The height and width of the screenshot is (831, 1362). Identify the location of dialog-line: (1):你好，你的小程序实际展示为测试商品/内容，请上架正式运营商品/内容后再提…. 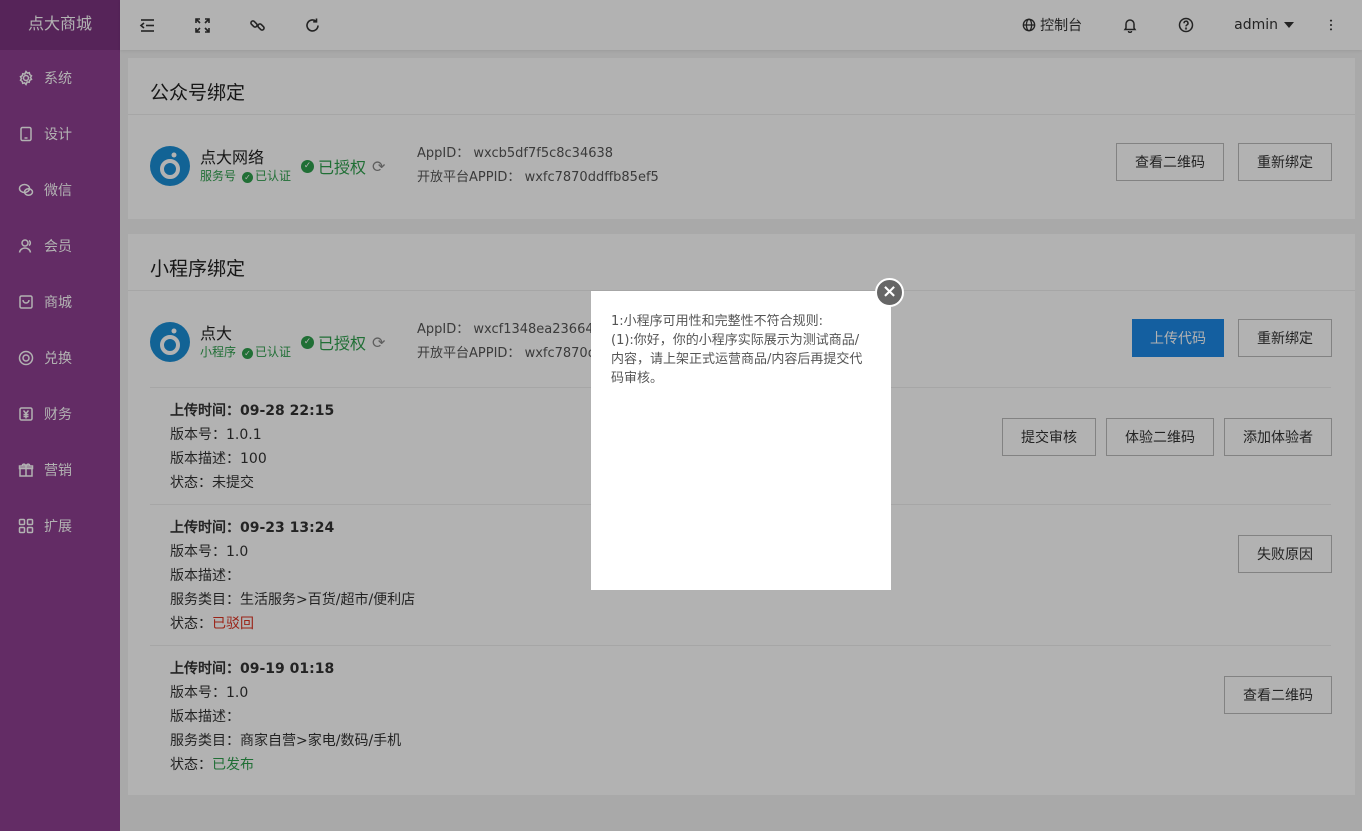
(737, 359).